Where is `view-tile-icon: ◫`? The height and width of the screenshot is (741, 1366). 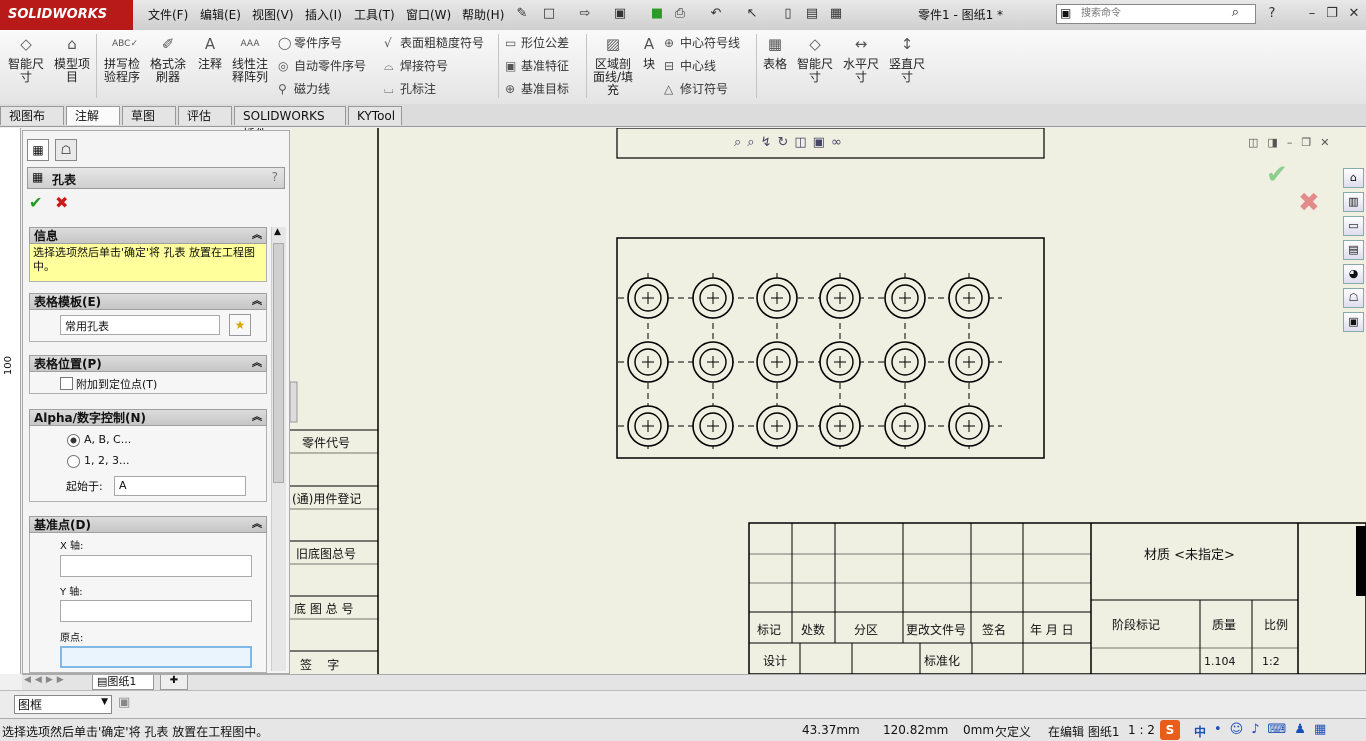 view-tile-icon: ◫ is located at coordinates (1257, 142).